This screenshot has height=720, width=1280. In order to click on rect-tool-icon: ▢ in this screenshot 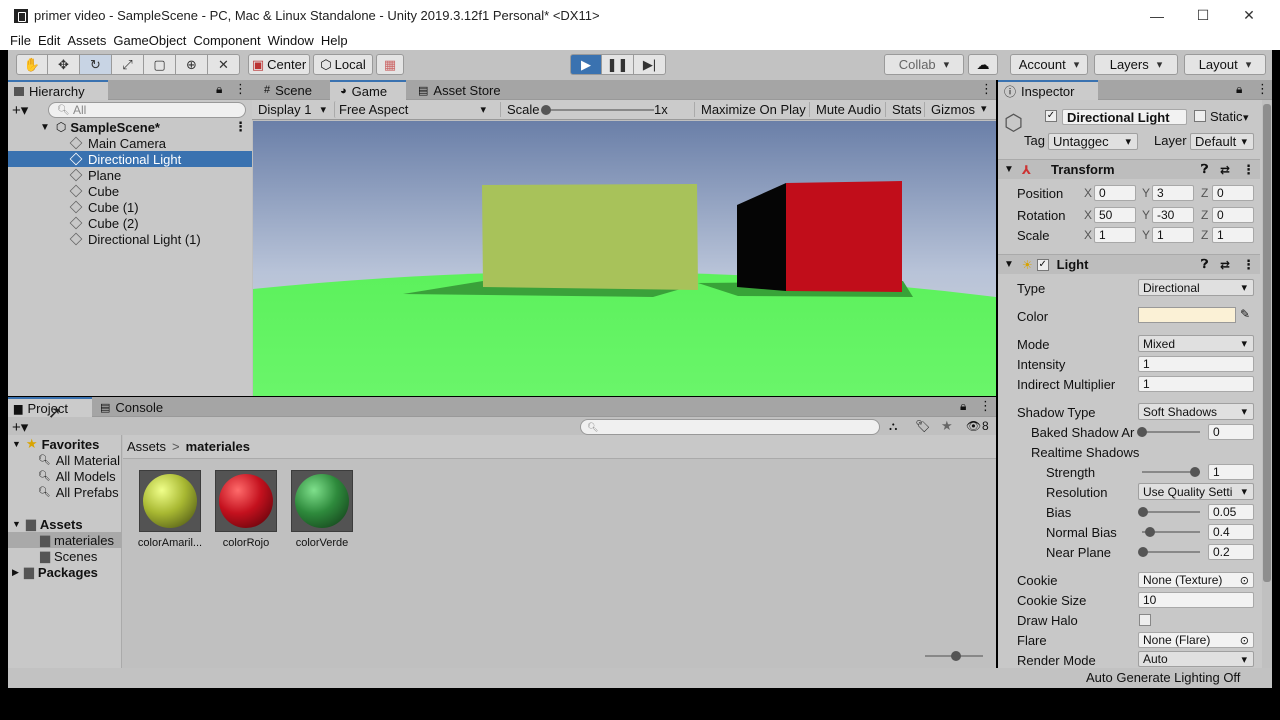, I will do `click(160, 64)`.